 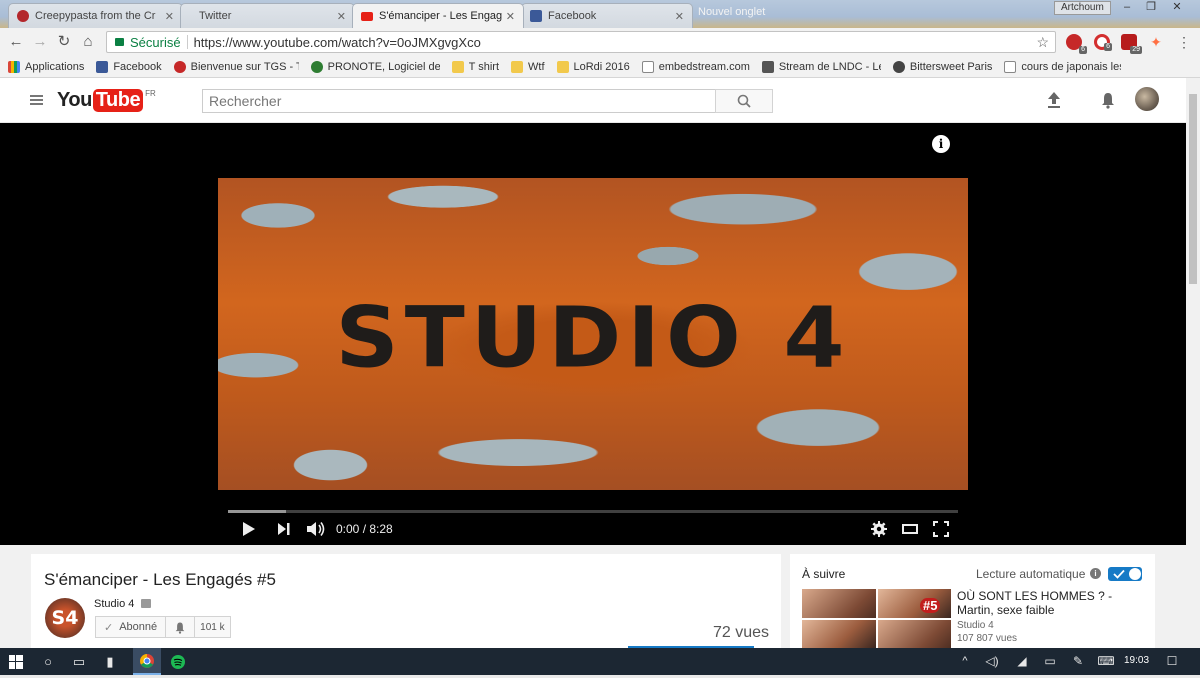 I want to click on buffer-bar, so click(x=257, y=511).